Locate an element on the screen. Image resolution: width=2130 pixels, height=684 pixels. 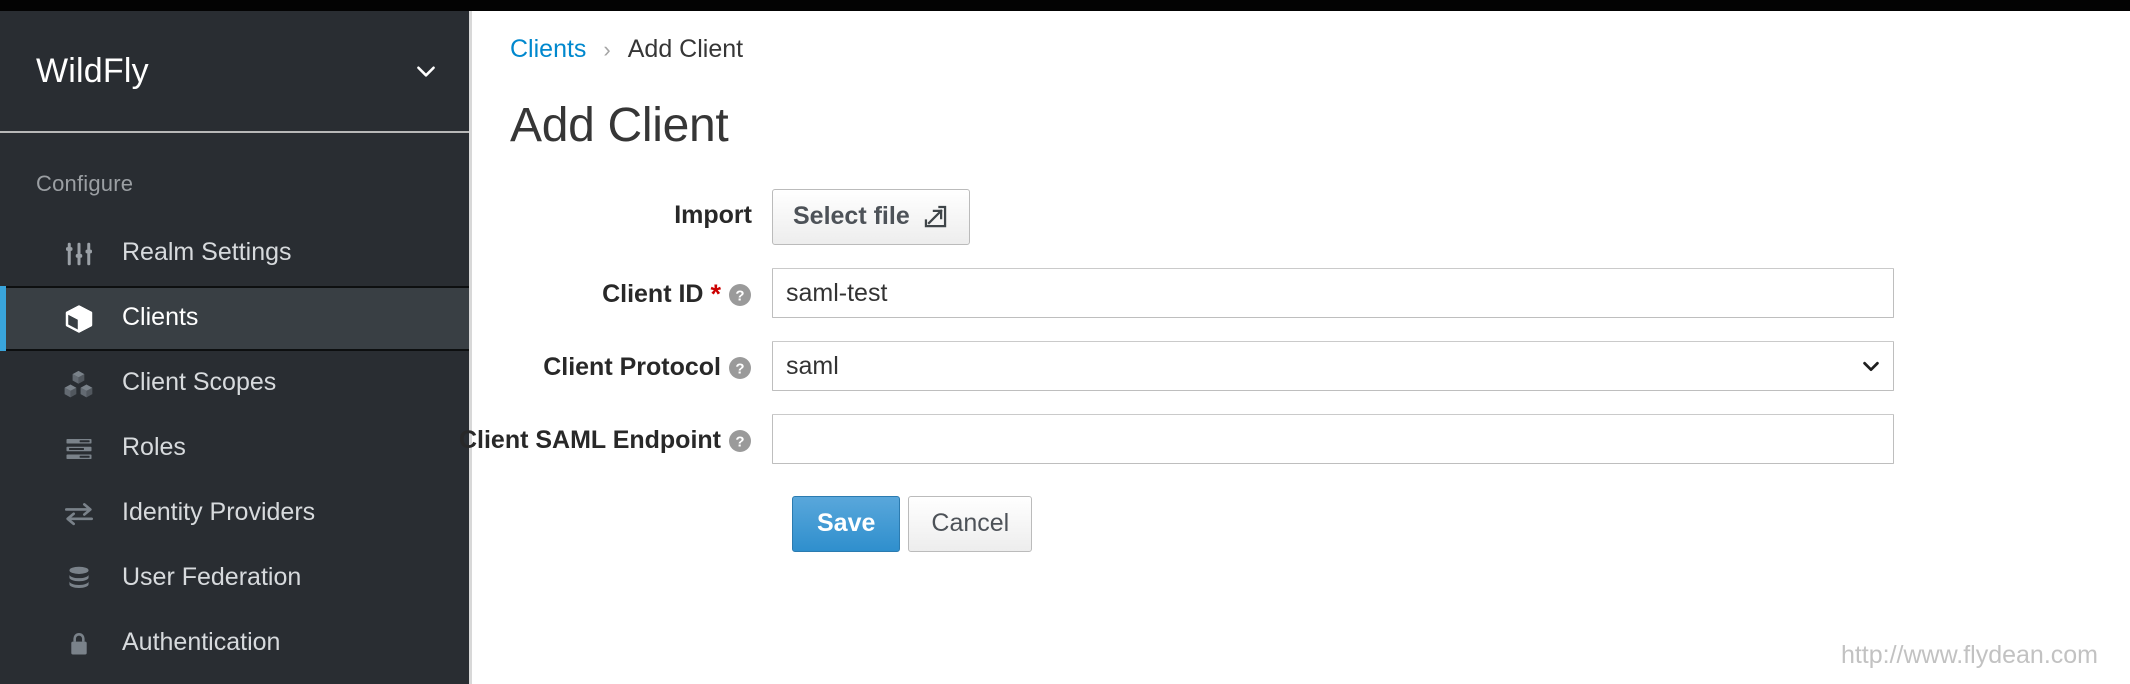
page-title: Add Client is located at coordinates (619, 125).